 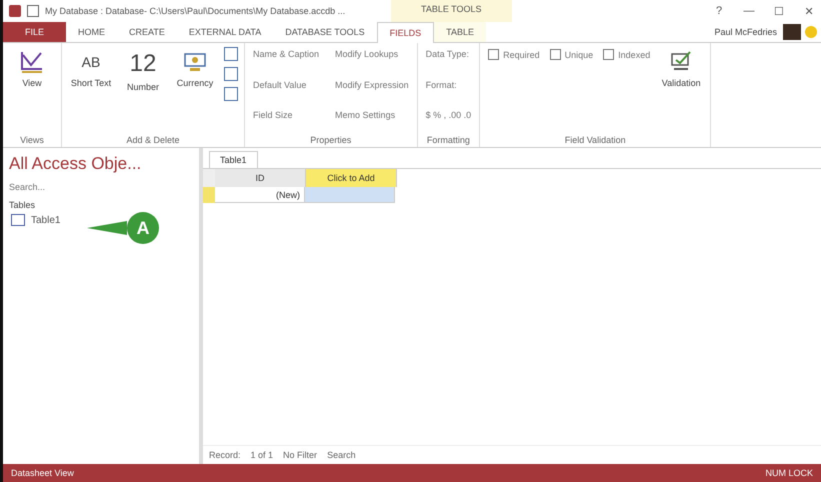 What do you see at coordinates (107, 228) in the screenshot?
I see `pointer-arrow` at bounding box center [107, 228].